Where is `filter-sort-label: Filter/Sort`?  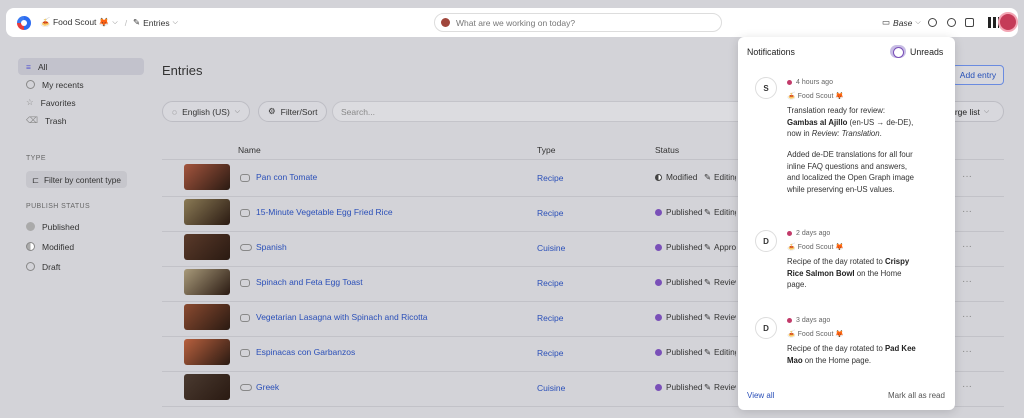
filter-sort-label: Filter/Sort is located at coordinates (299, 111).